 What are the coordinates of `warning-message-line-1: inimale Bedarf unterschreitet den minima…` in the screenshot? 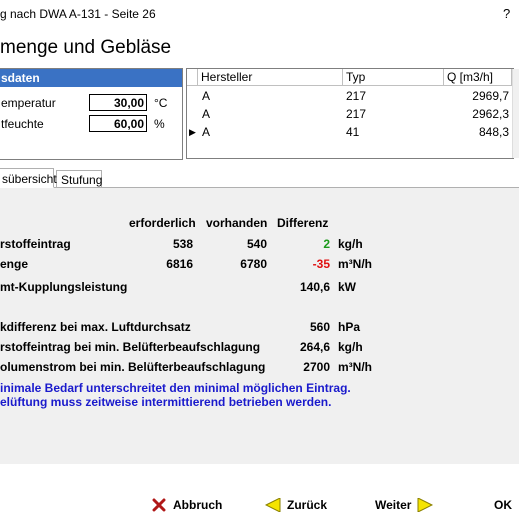 It's located at (175, 388).